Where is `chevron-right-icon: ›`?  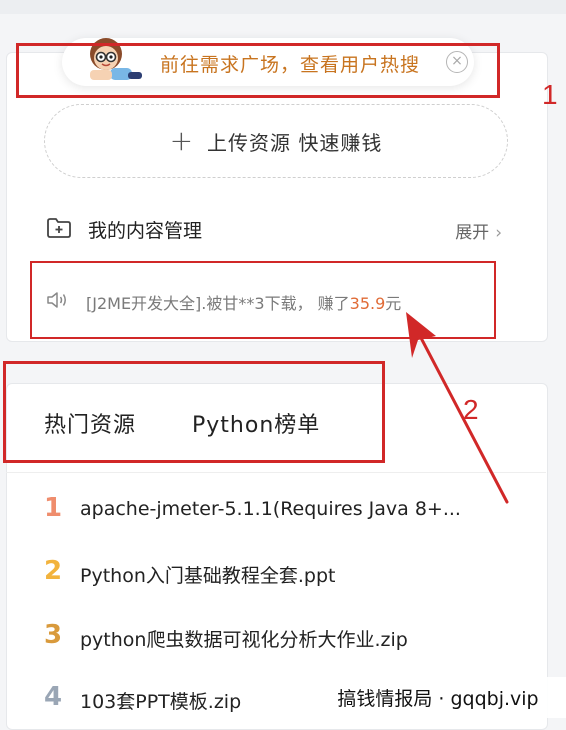 chevron-right-icon: › is located at coordinates (498, 233).